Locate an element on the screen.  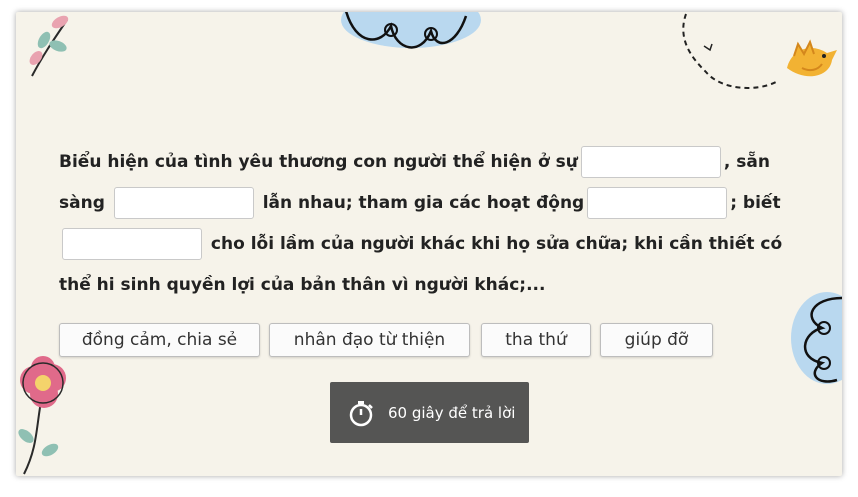
timer-label: 60 giây để trả lời is located at coordinates (452, 412).